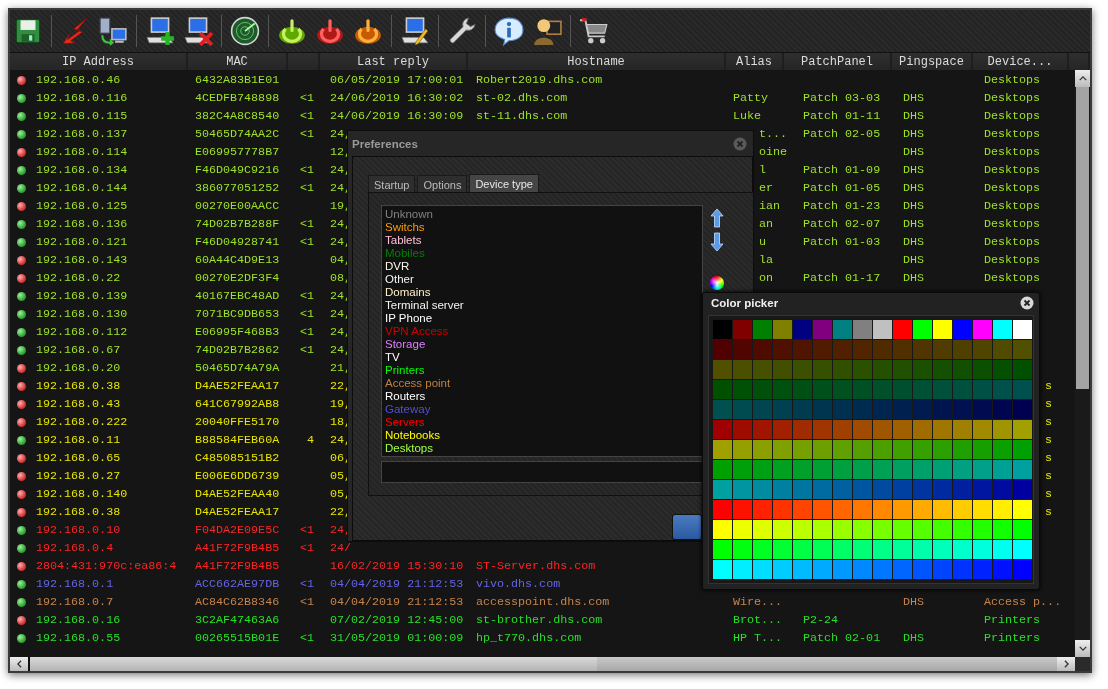 The image size is (1108, 689). I want to click on table-cell: DHS, so click(914, 224).